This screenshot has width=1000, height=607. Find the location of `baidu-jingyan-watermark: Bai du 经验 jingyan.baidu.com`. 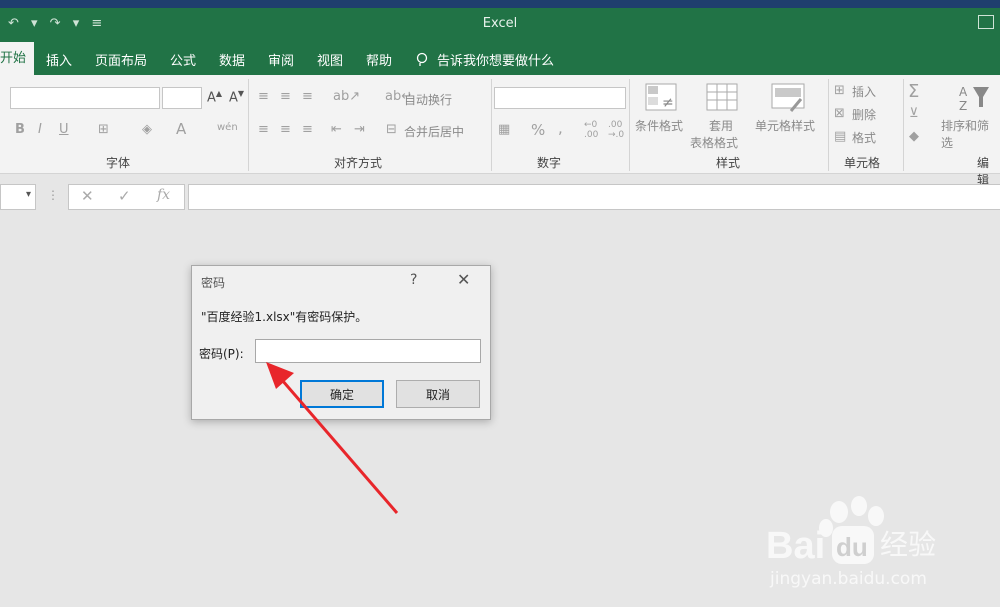

baidu-jingyan-watermark: Bai du 经验 jingyan.baidu.com is located at coordinates (851, 542).